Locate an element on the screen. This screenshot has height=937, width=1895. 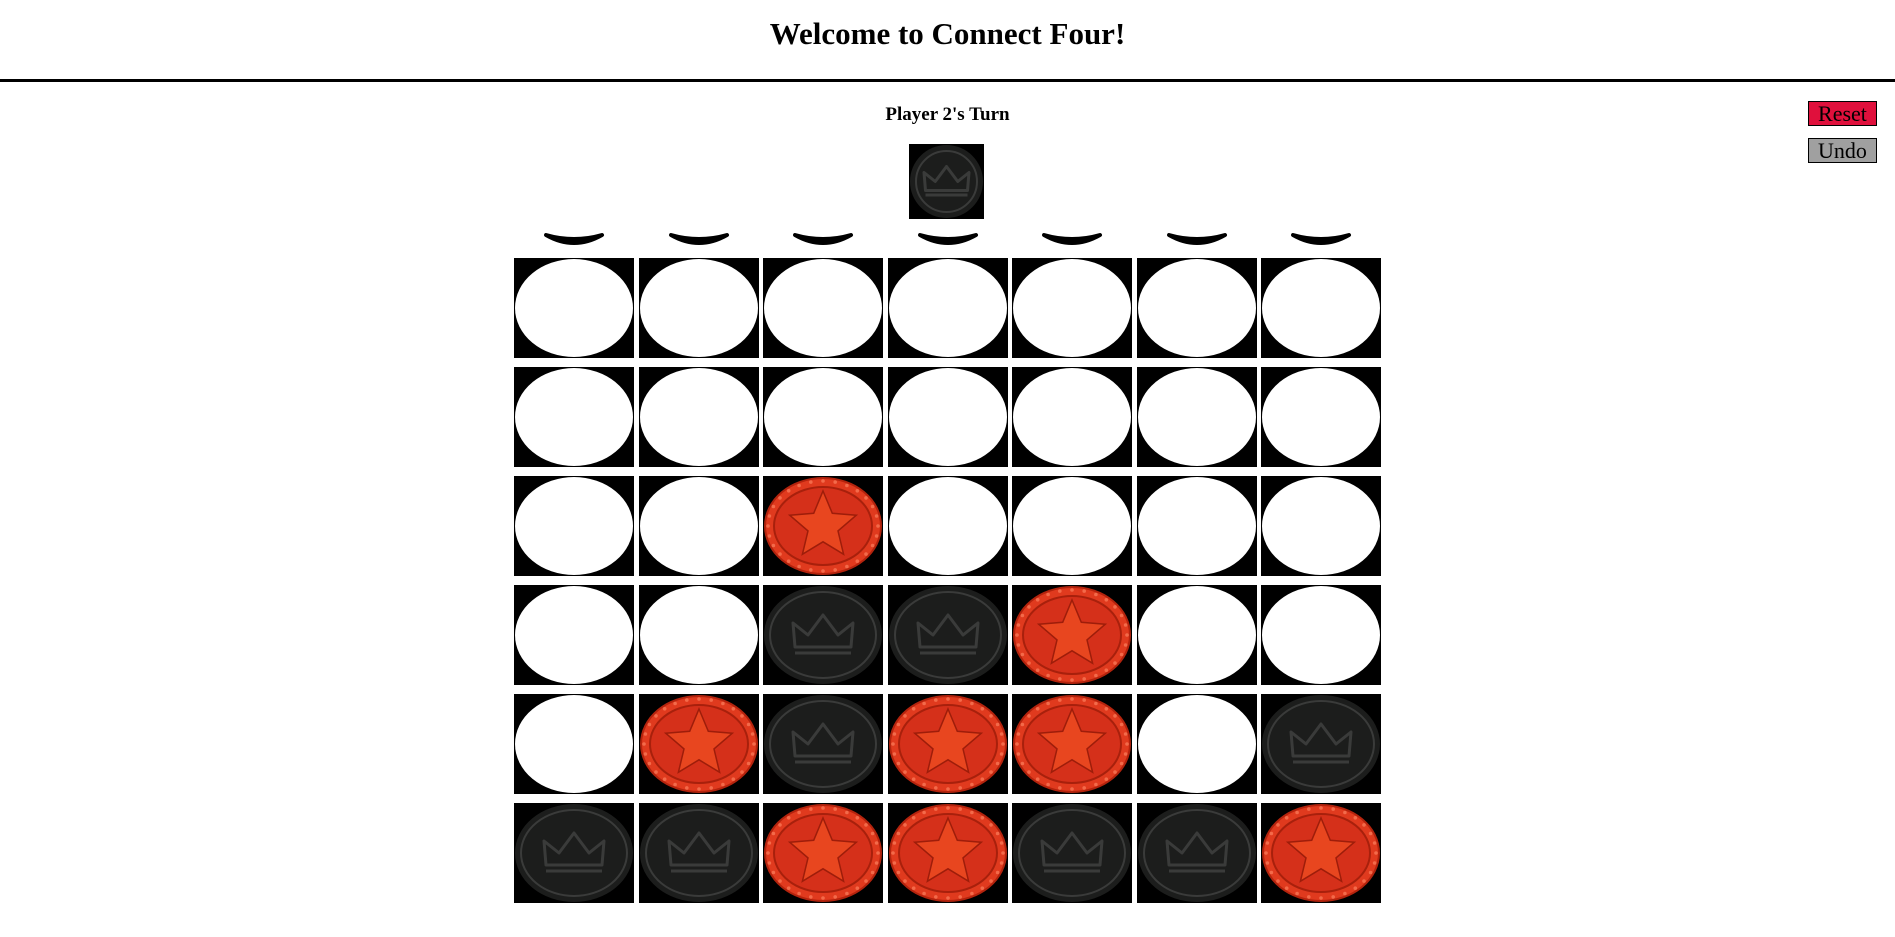
board-cell-r5-c5 is located at coordinates (1072, 744).